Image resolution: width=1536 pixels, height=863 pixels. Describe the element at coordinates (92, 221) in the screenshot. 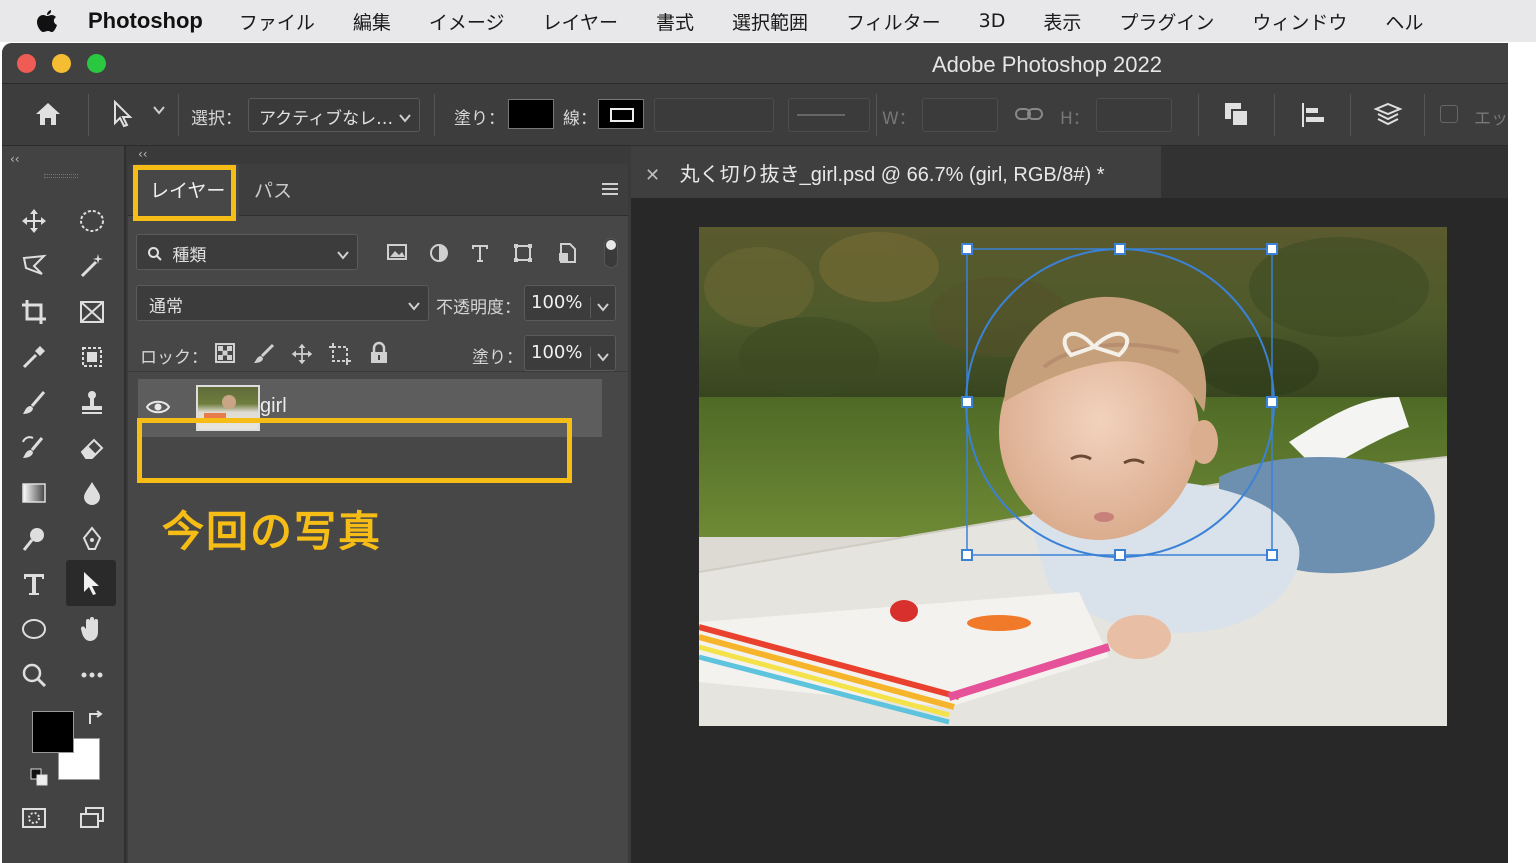

I see `elliptical-marquee-tool-icon` at that location.